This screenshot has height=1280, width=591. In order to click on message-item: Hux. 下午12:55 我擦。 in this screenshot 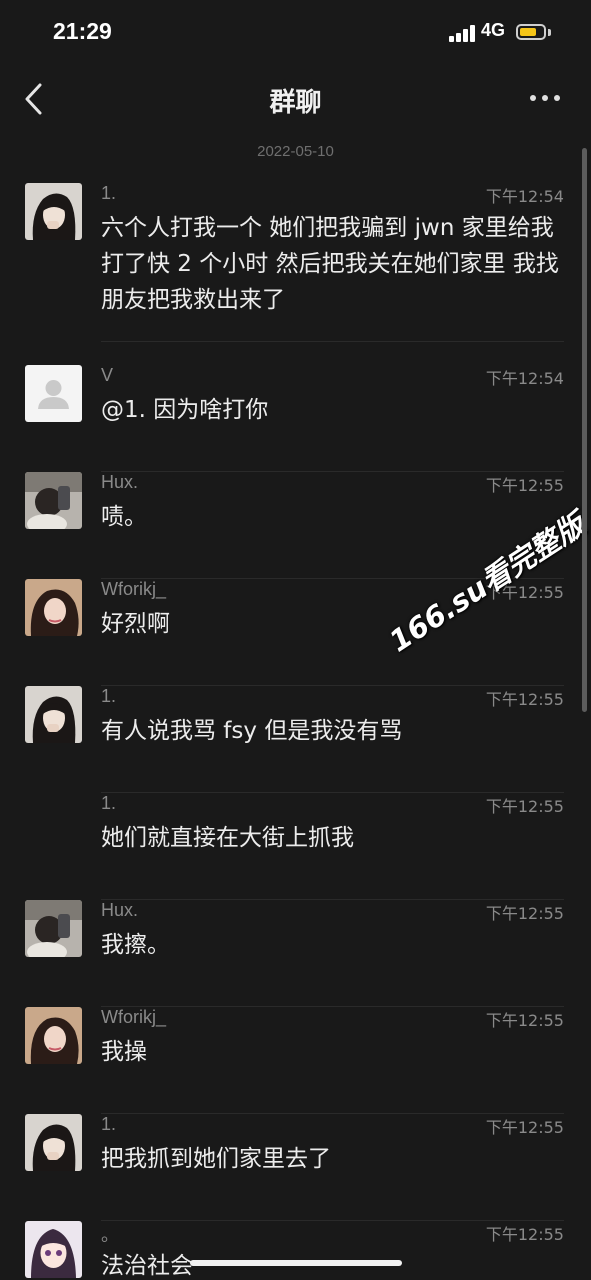, I will do `click(295, 953)`.